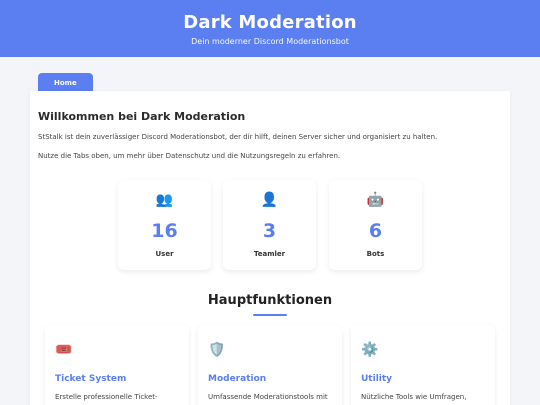  What do you see at coordinates (237, 379) in the screenshot?
I see `feature-title-moderation: Moderation` at bounding box center [237, 379].